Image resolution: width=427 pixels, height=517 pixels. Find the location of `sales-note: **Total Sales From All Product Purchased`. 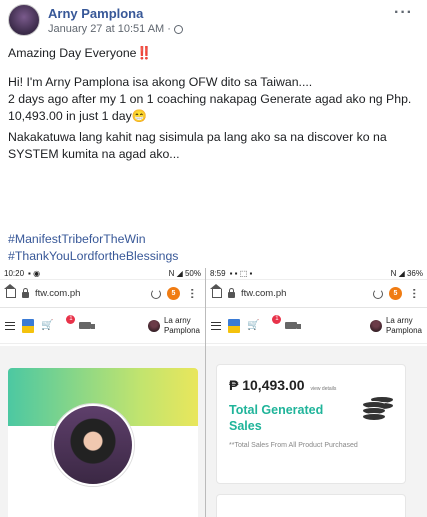

sales-note: **Total Sales From All Product Purchased is located at coordinates (293, 445).